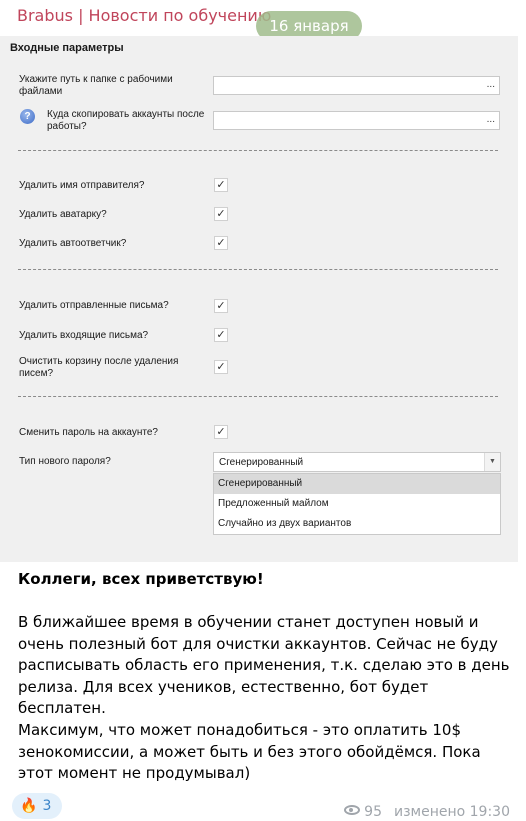 The width and height of the screenshot is (526, 821). Describe the element at coordinates (221, 335) in the screenshot. I see `delete-inbox-checkbox: ✓` at that location.